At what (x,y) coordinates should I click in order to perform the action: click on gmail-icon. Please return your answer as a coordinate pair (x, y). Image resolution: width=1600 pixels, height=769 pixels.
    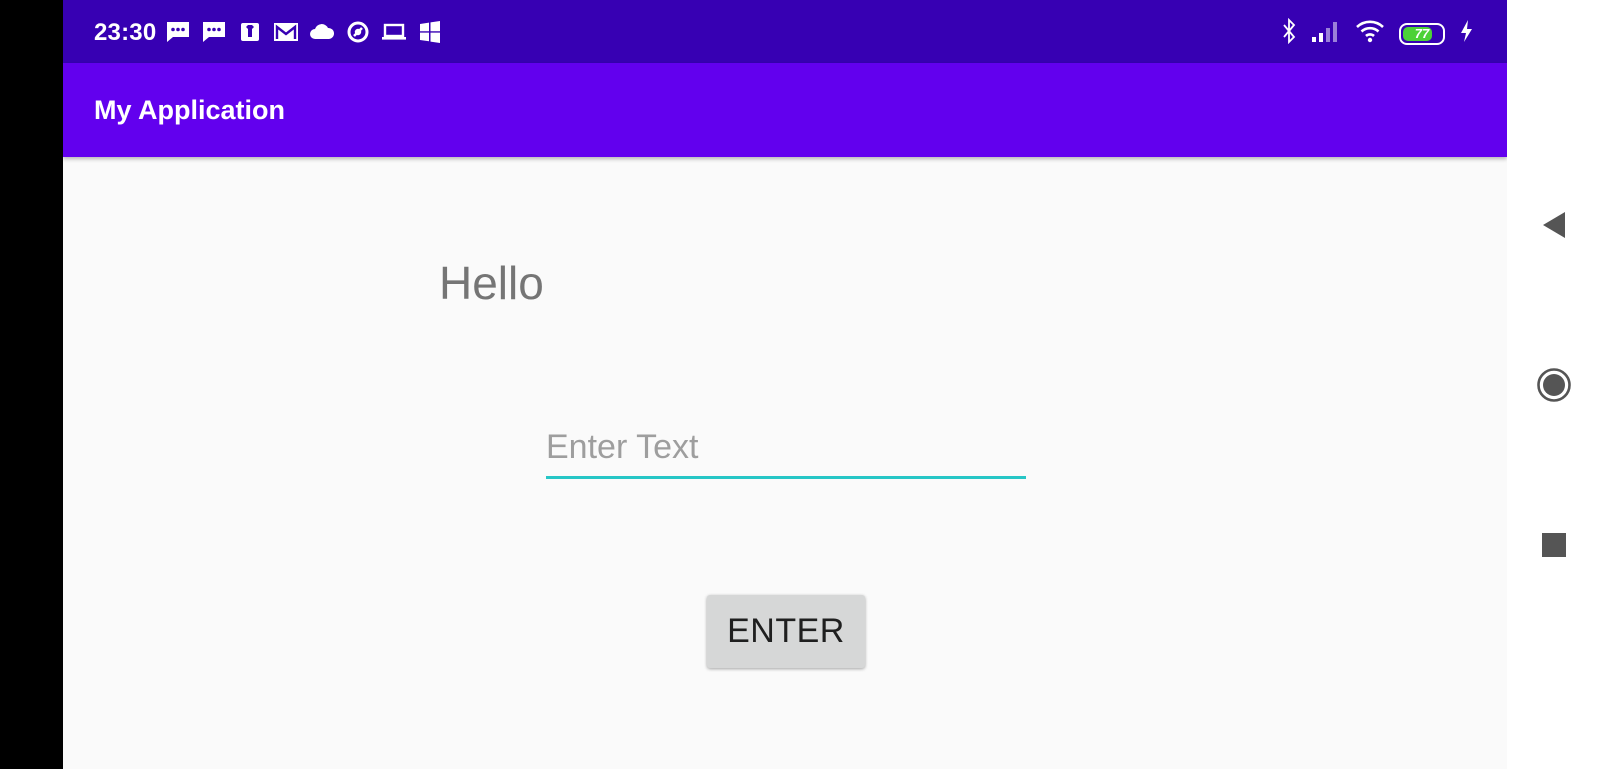
    Looking at the image, I should click on (285, 32).